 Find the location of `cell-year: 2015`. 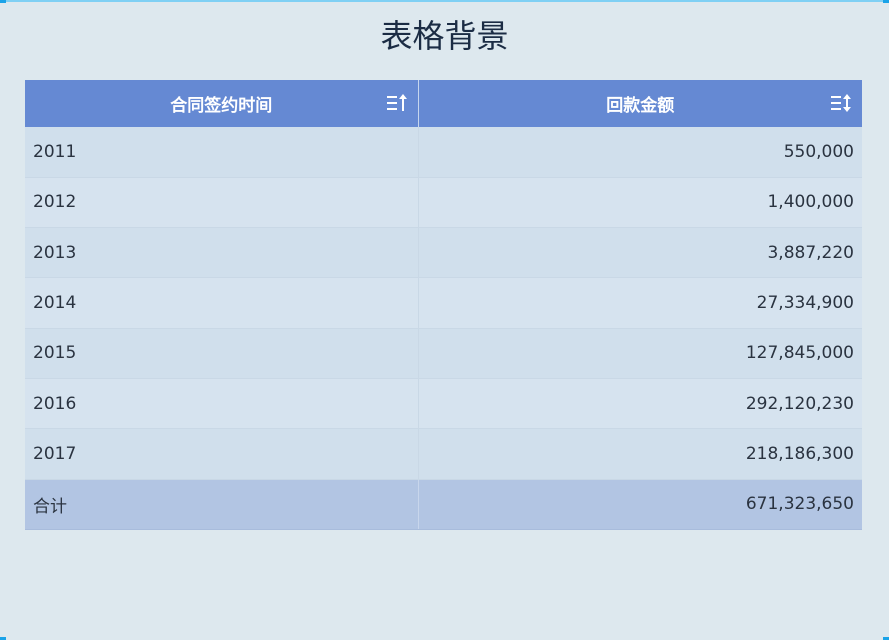

cell-year: 2015 is located at coordinates (222, 353).